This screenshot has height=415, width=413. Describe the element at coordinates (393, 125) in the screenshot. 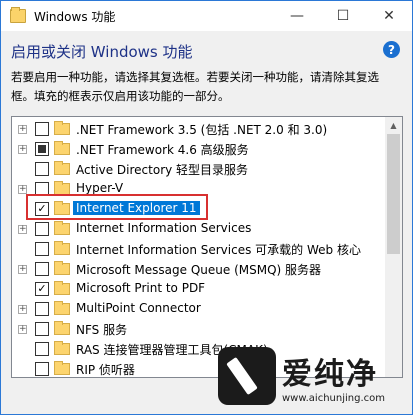

I see `scroll-up-arrow-icon: ▲` at that location.